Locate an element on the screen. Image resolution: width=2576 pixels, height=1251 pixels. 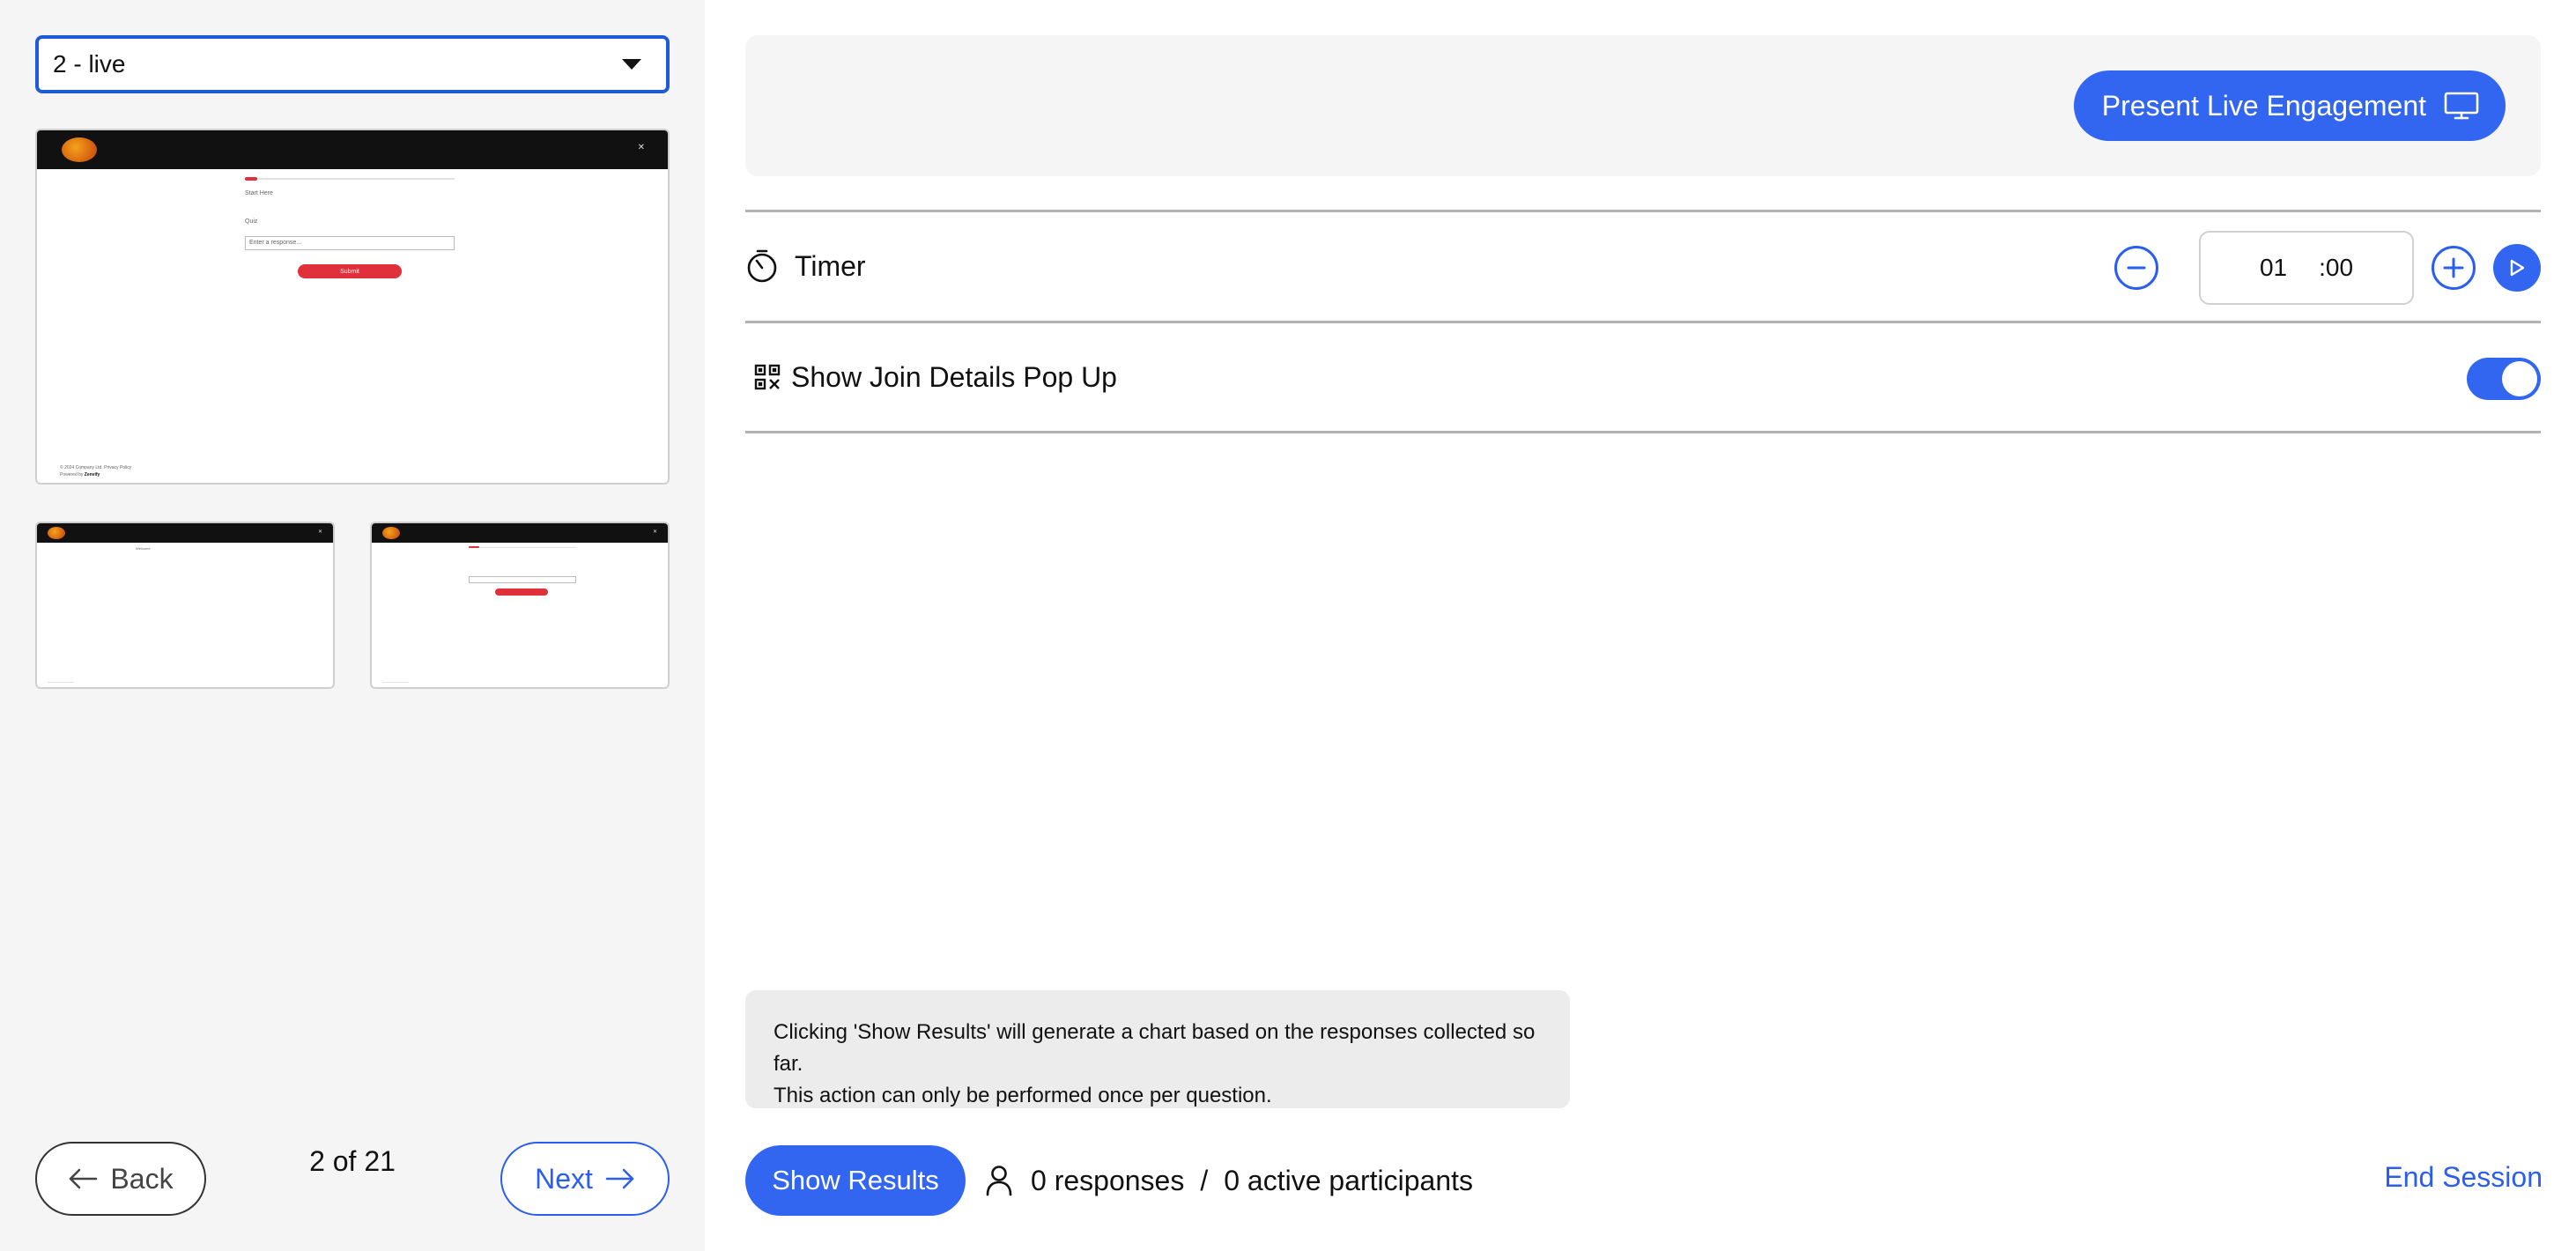
thumb-footer-brand: Zenvify is located at coordinates (92, 474).